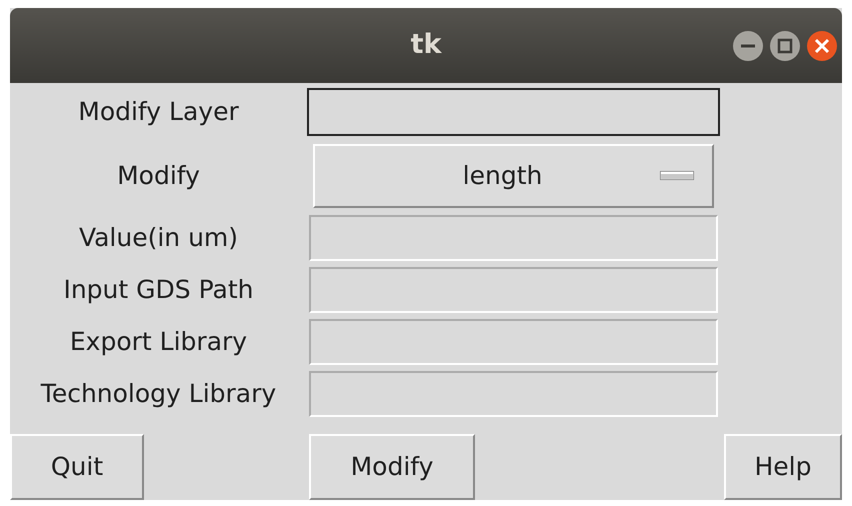 The height and width of the screenshot is (506, 852). What do you see at coordinates (426, 45) in the screenshot?
I see `window-title: tk` at bounding box center [426, 45].